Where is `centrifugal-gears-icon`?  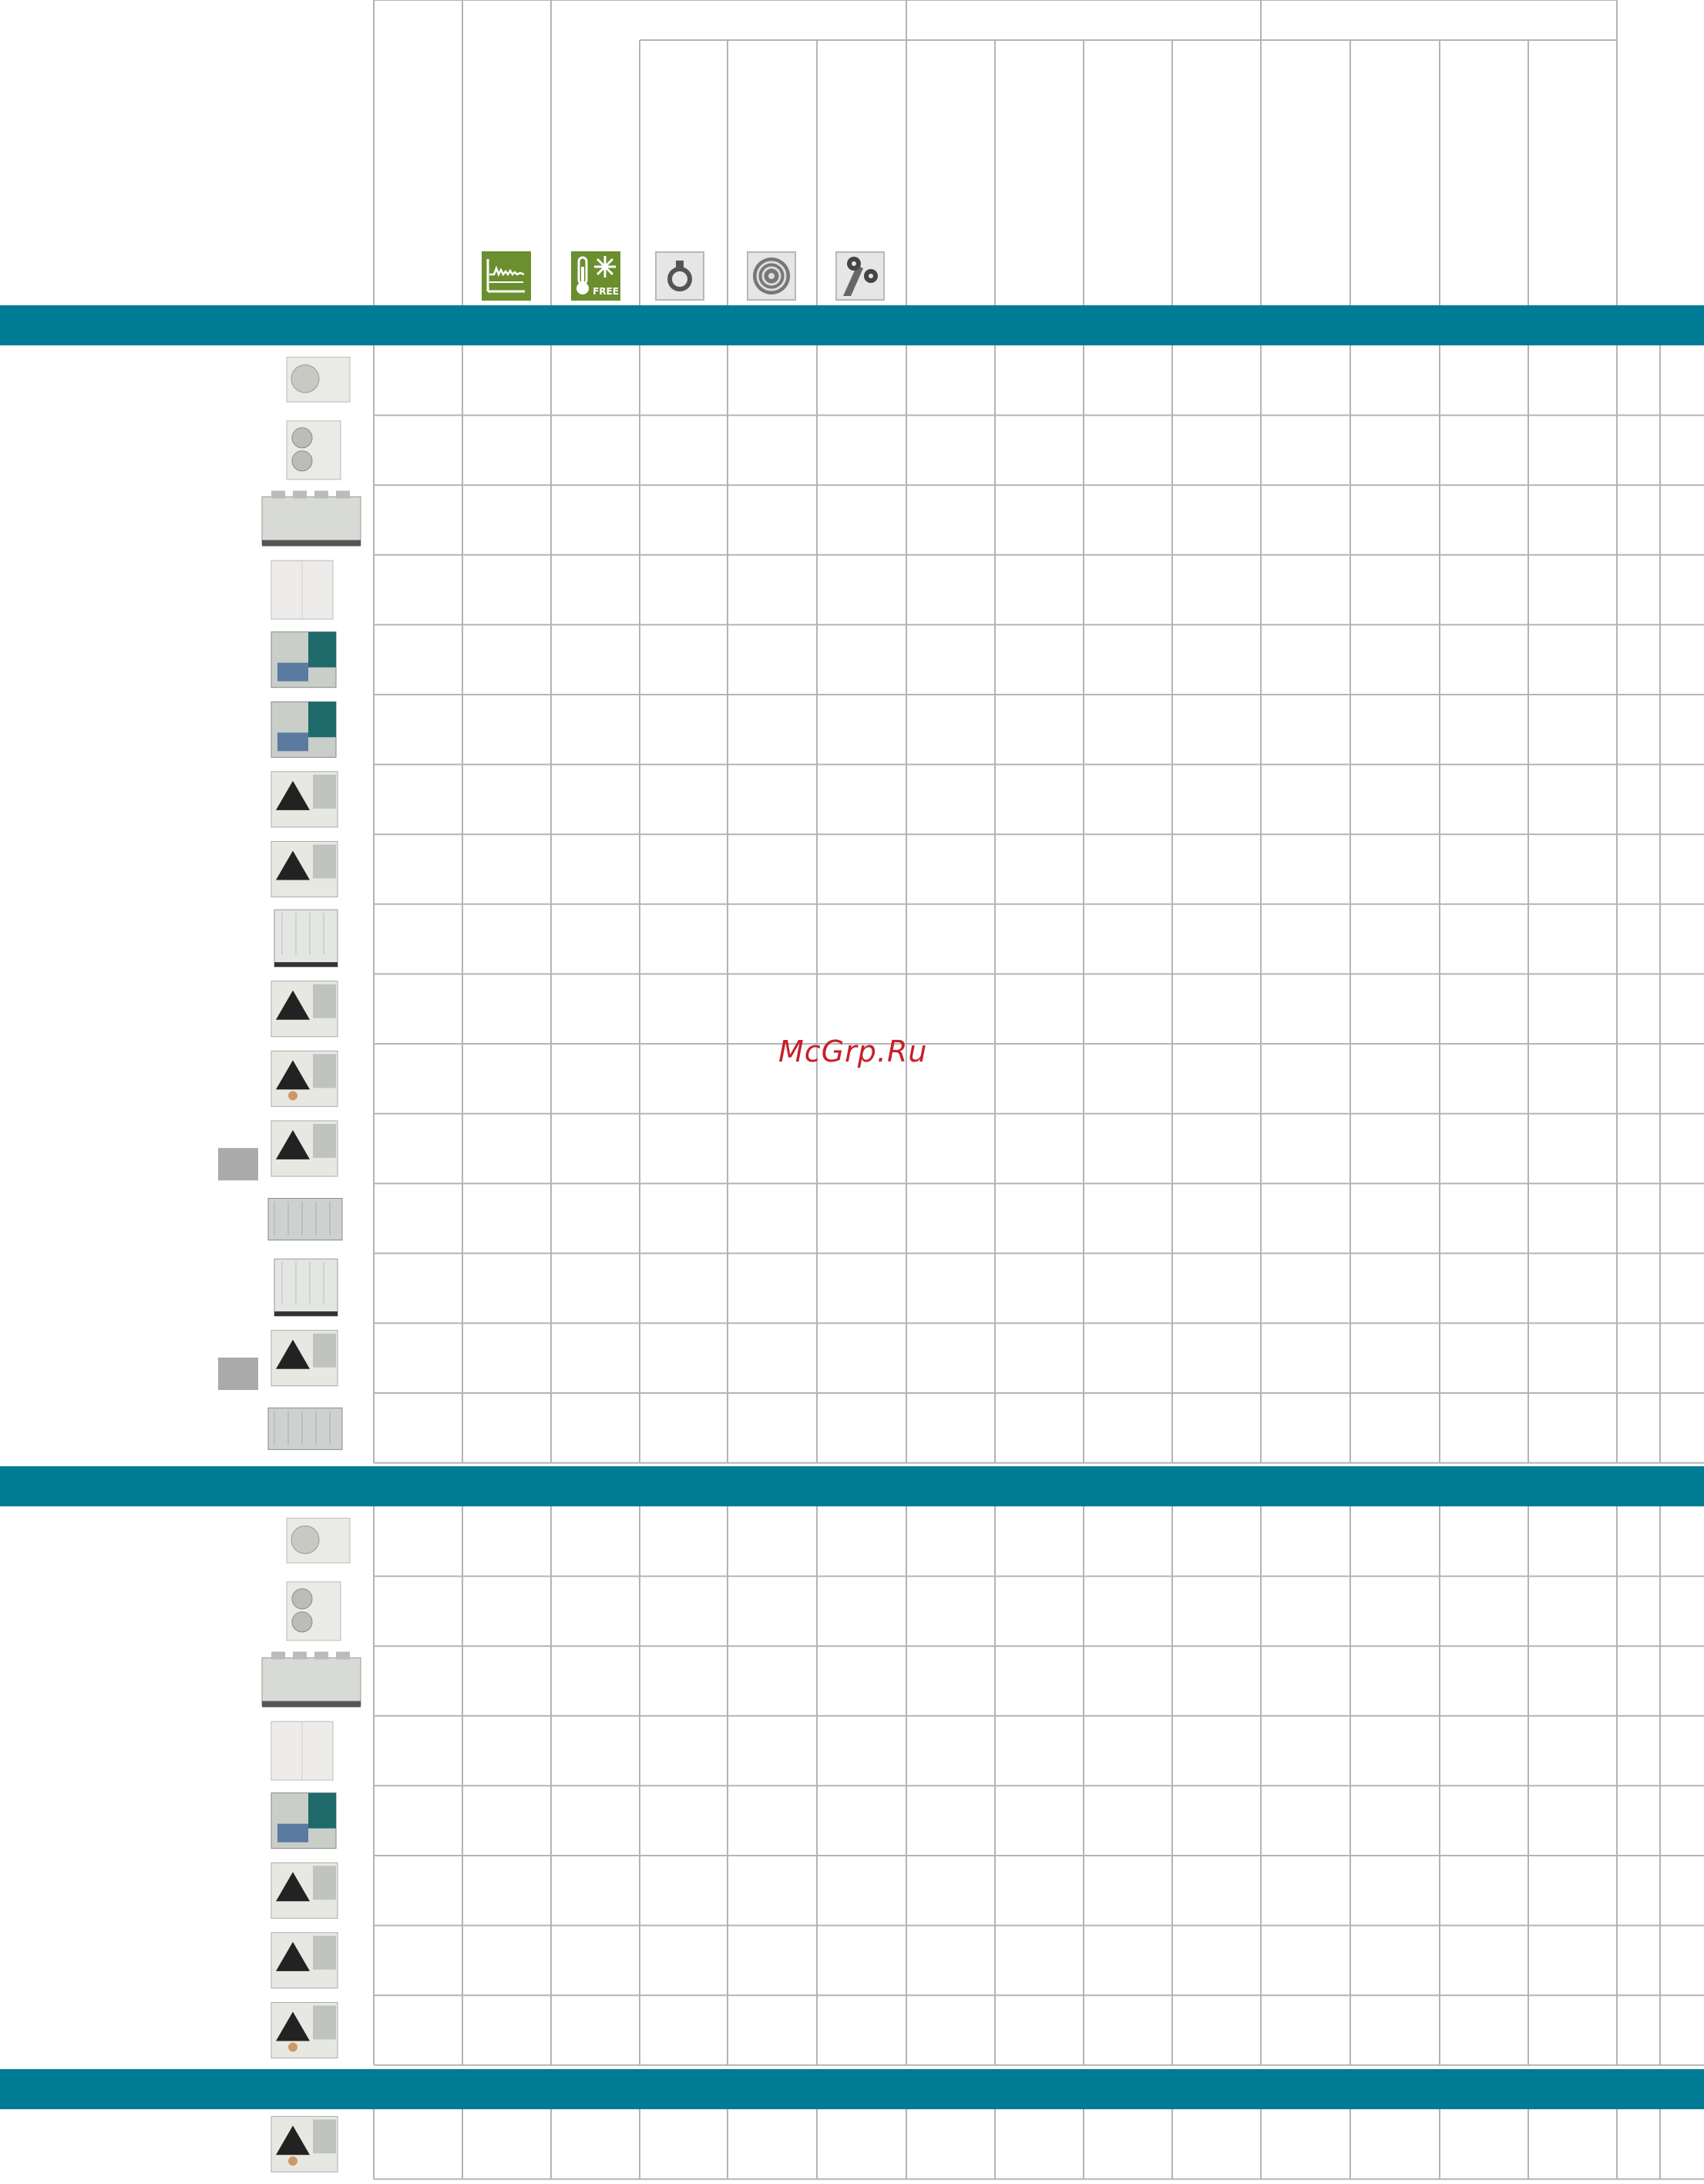 centrifugal-gears-icon is located at coordinates (860, 276).